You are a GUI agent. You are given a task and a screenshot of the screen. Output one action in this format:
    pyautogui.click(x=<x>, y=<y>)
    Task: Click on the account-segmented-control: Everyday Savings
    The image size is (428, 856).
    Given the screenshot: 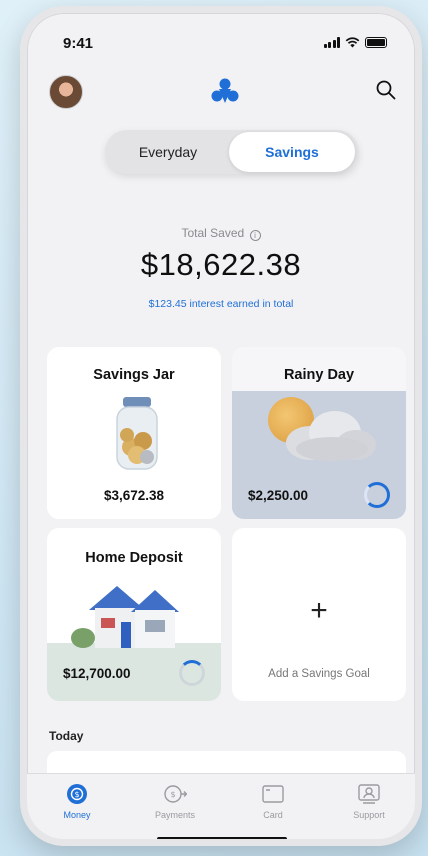 What is the action you would take?
    pyautogui.click(x=232, y=152)
    